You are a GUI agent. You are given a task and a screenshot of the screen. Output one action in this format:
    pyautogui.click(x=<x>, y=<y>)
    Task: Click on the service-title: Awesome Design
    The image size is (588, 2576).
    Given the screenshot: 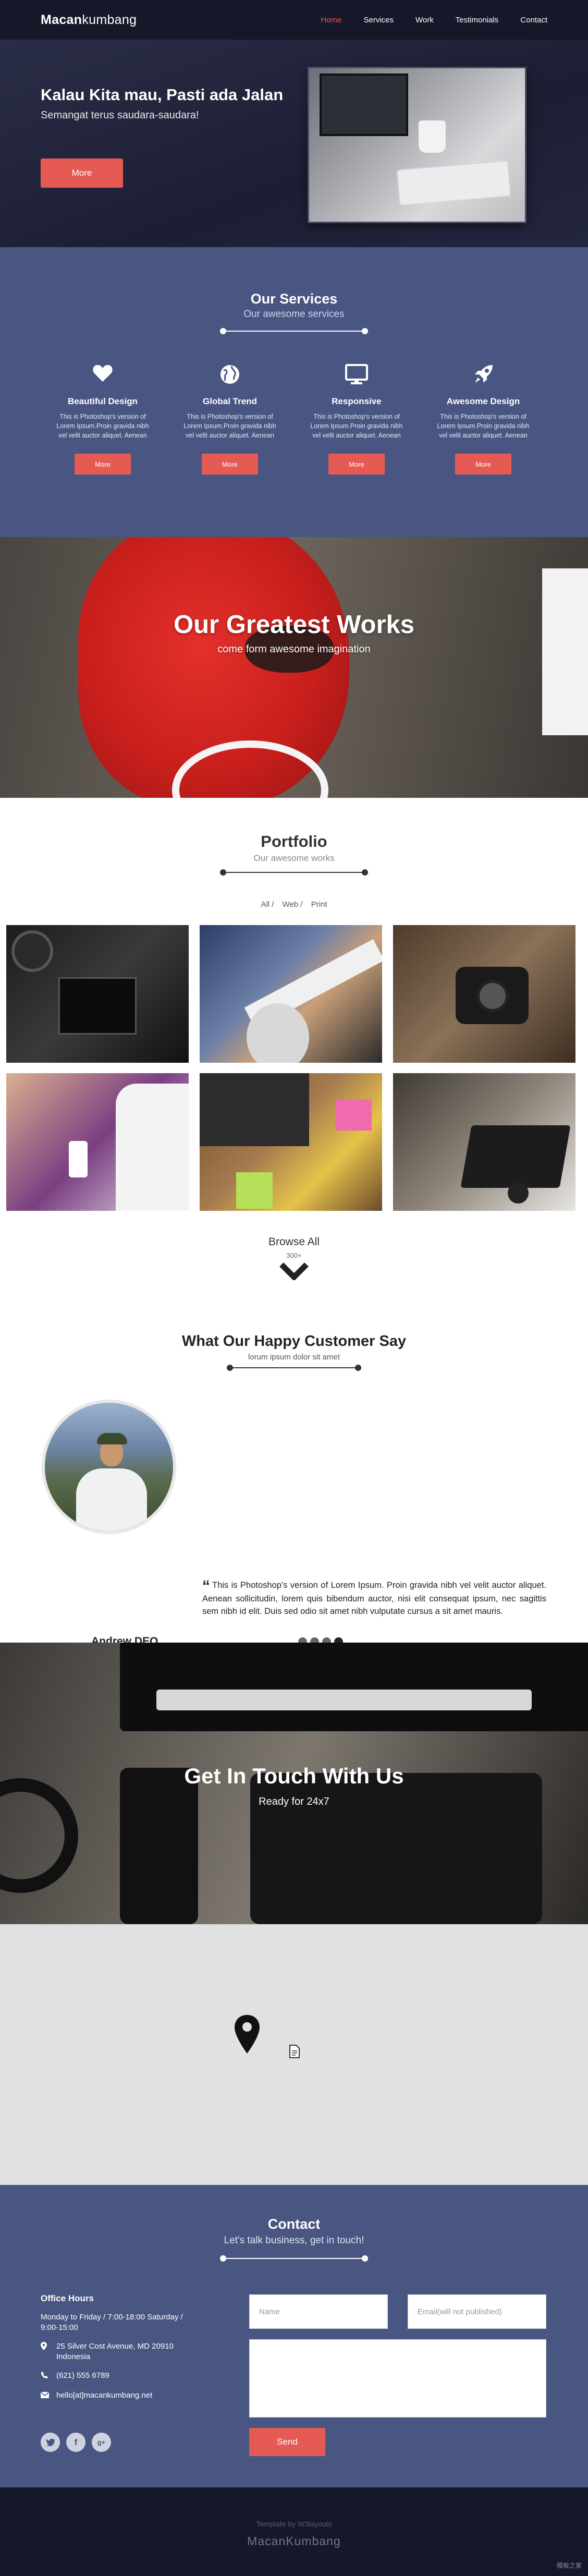 What is the action you would take?
    pyautogui.click(x=483, y=401)
    